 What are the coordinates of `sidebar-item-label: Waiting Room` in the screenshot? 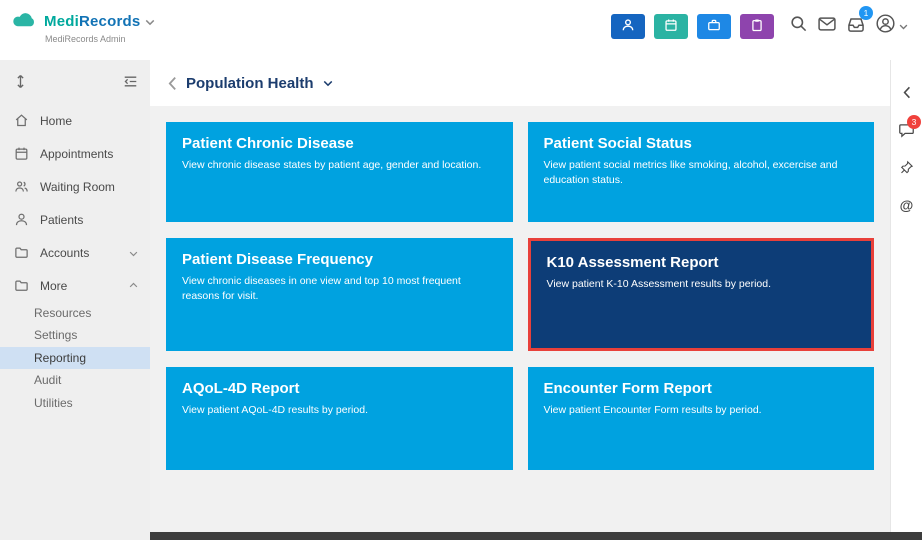 It's located at (77, 186).